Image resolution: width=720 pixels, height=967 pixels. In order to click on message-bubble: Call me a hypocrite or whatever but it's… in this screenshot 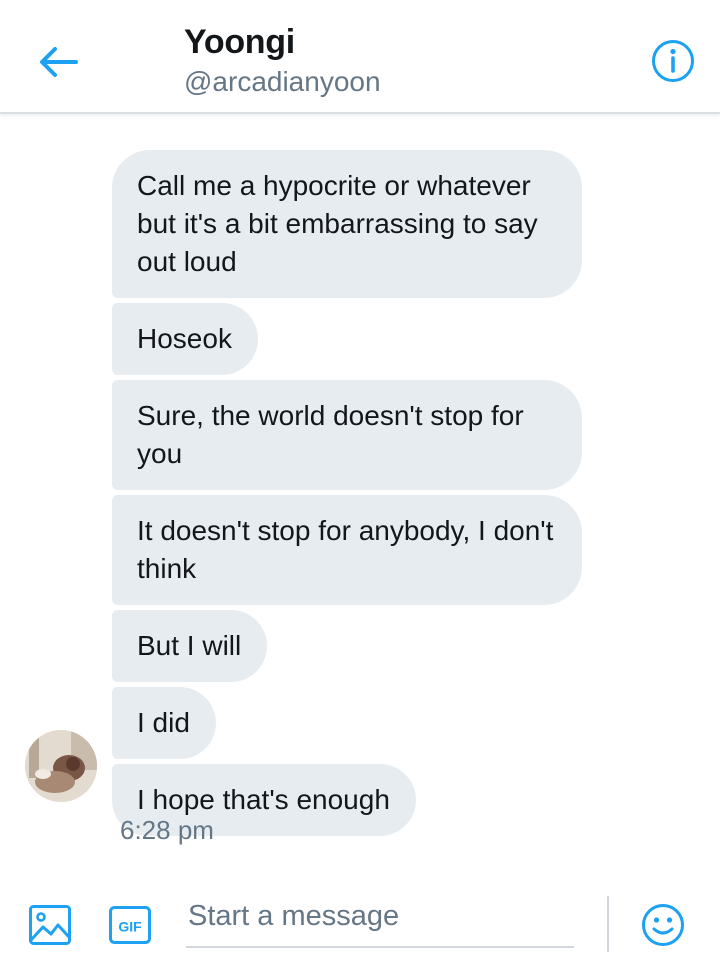, I will do `click(347, 224)`.